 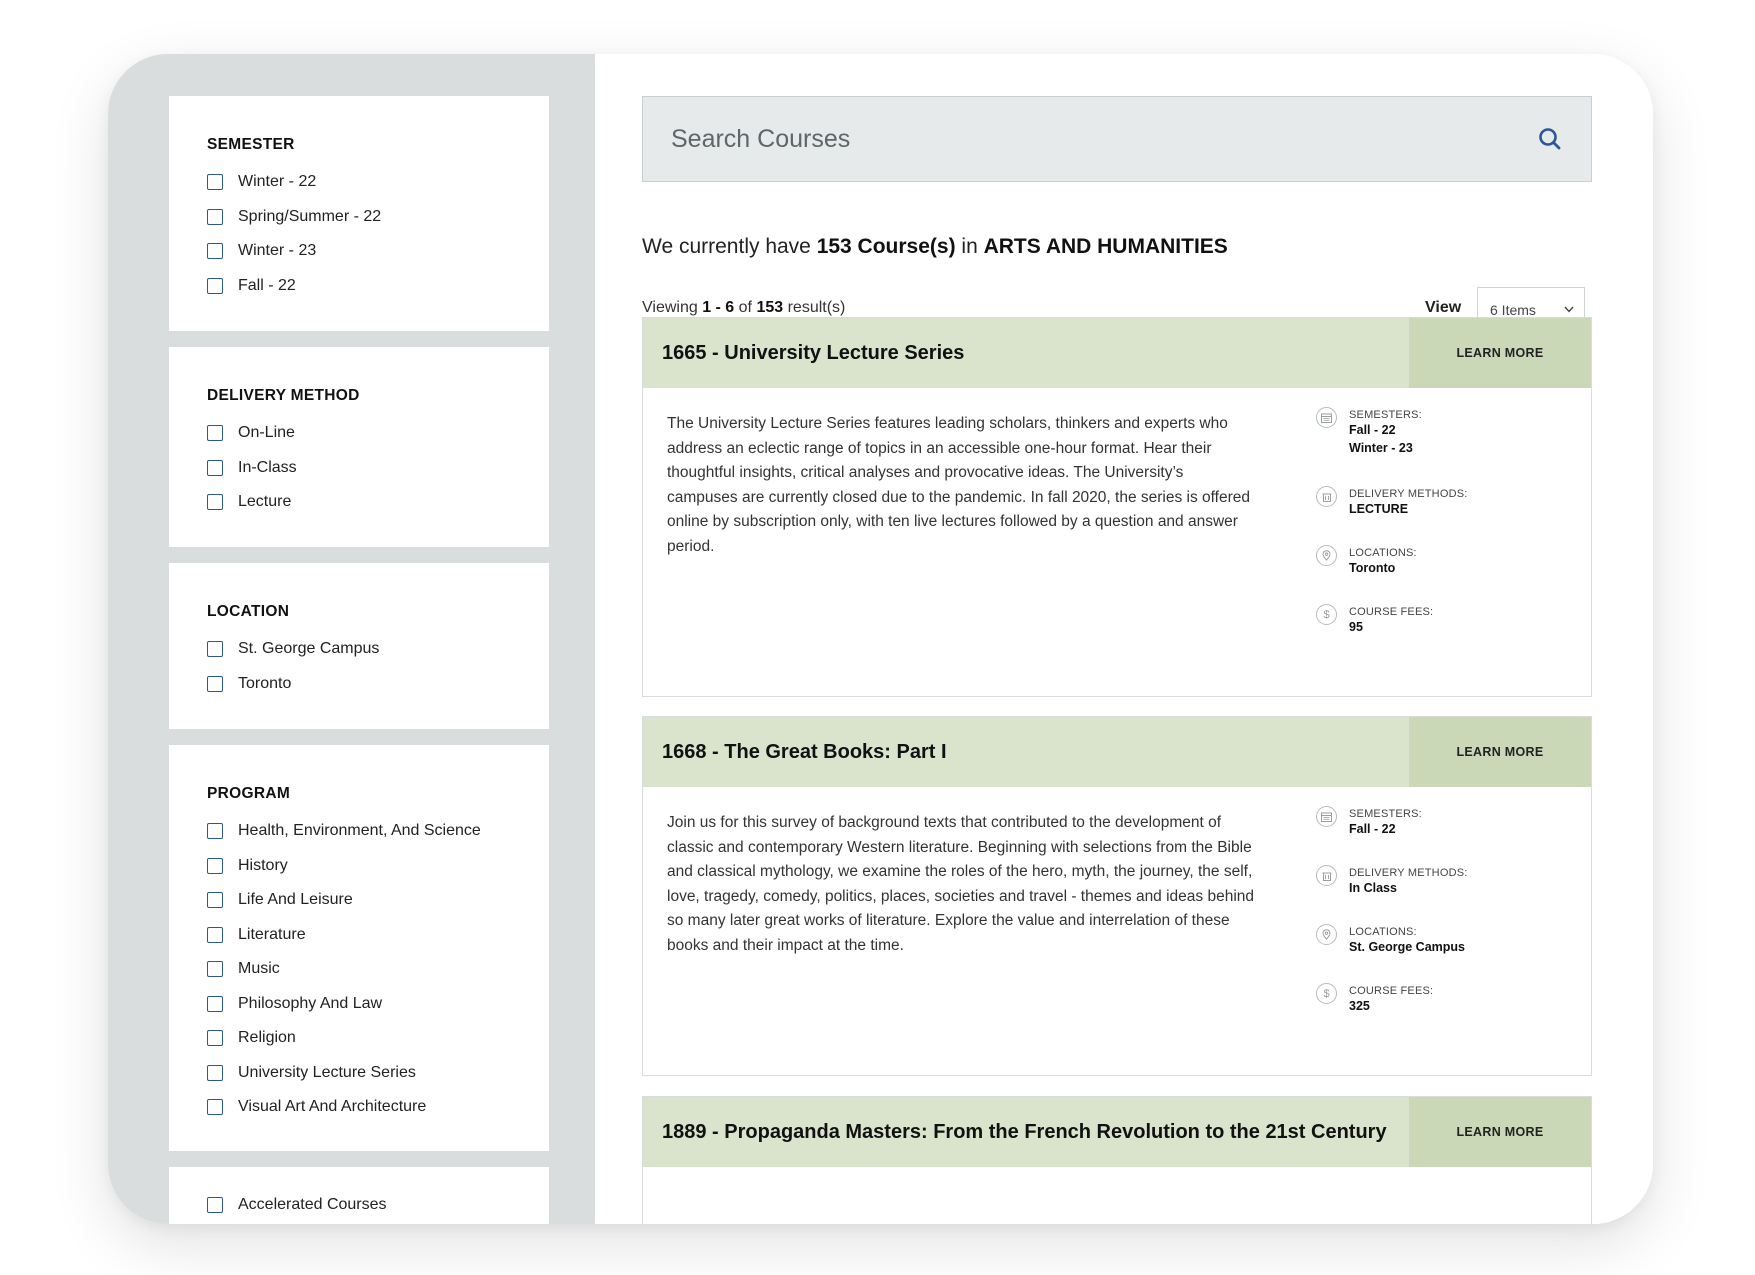 I want to click on option-label: St. George Campus, so click(x=309, y=649).